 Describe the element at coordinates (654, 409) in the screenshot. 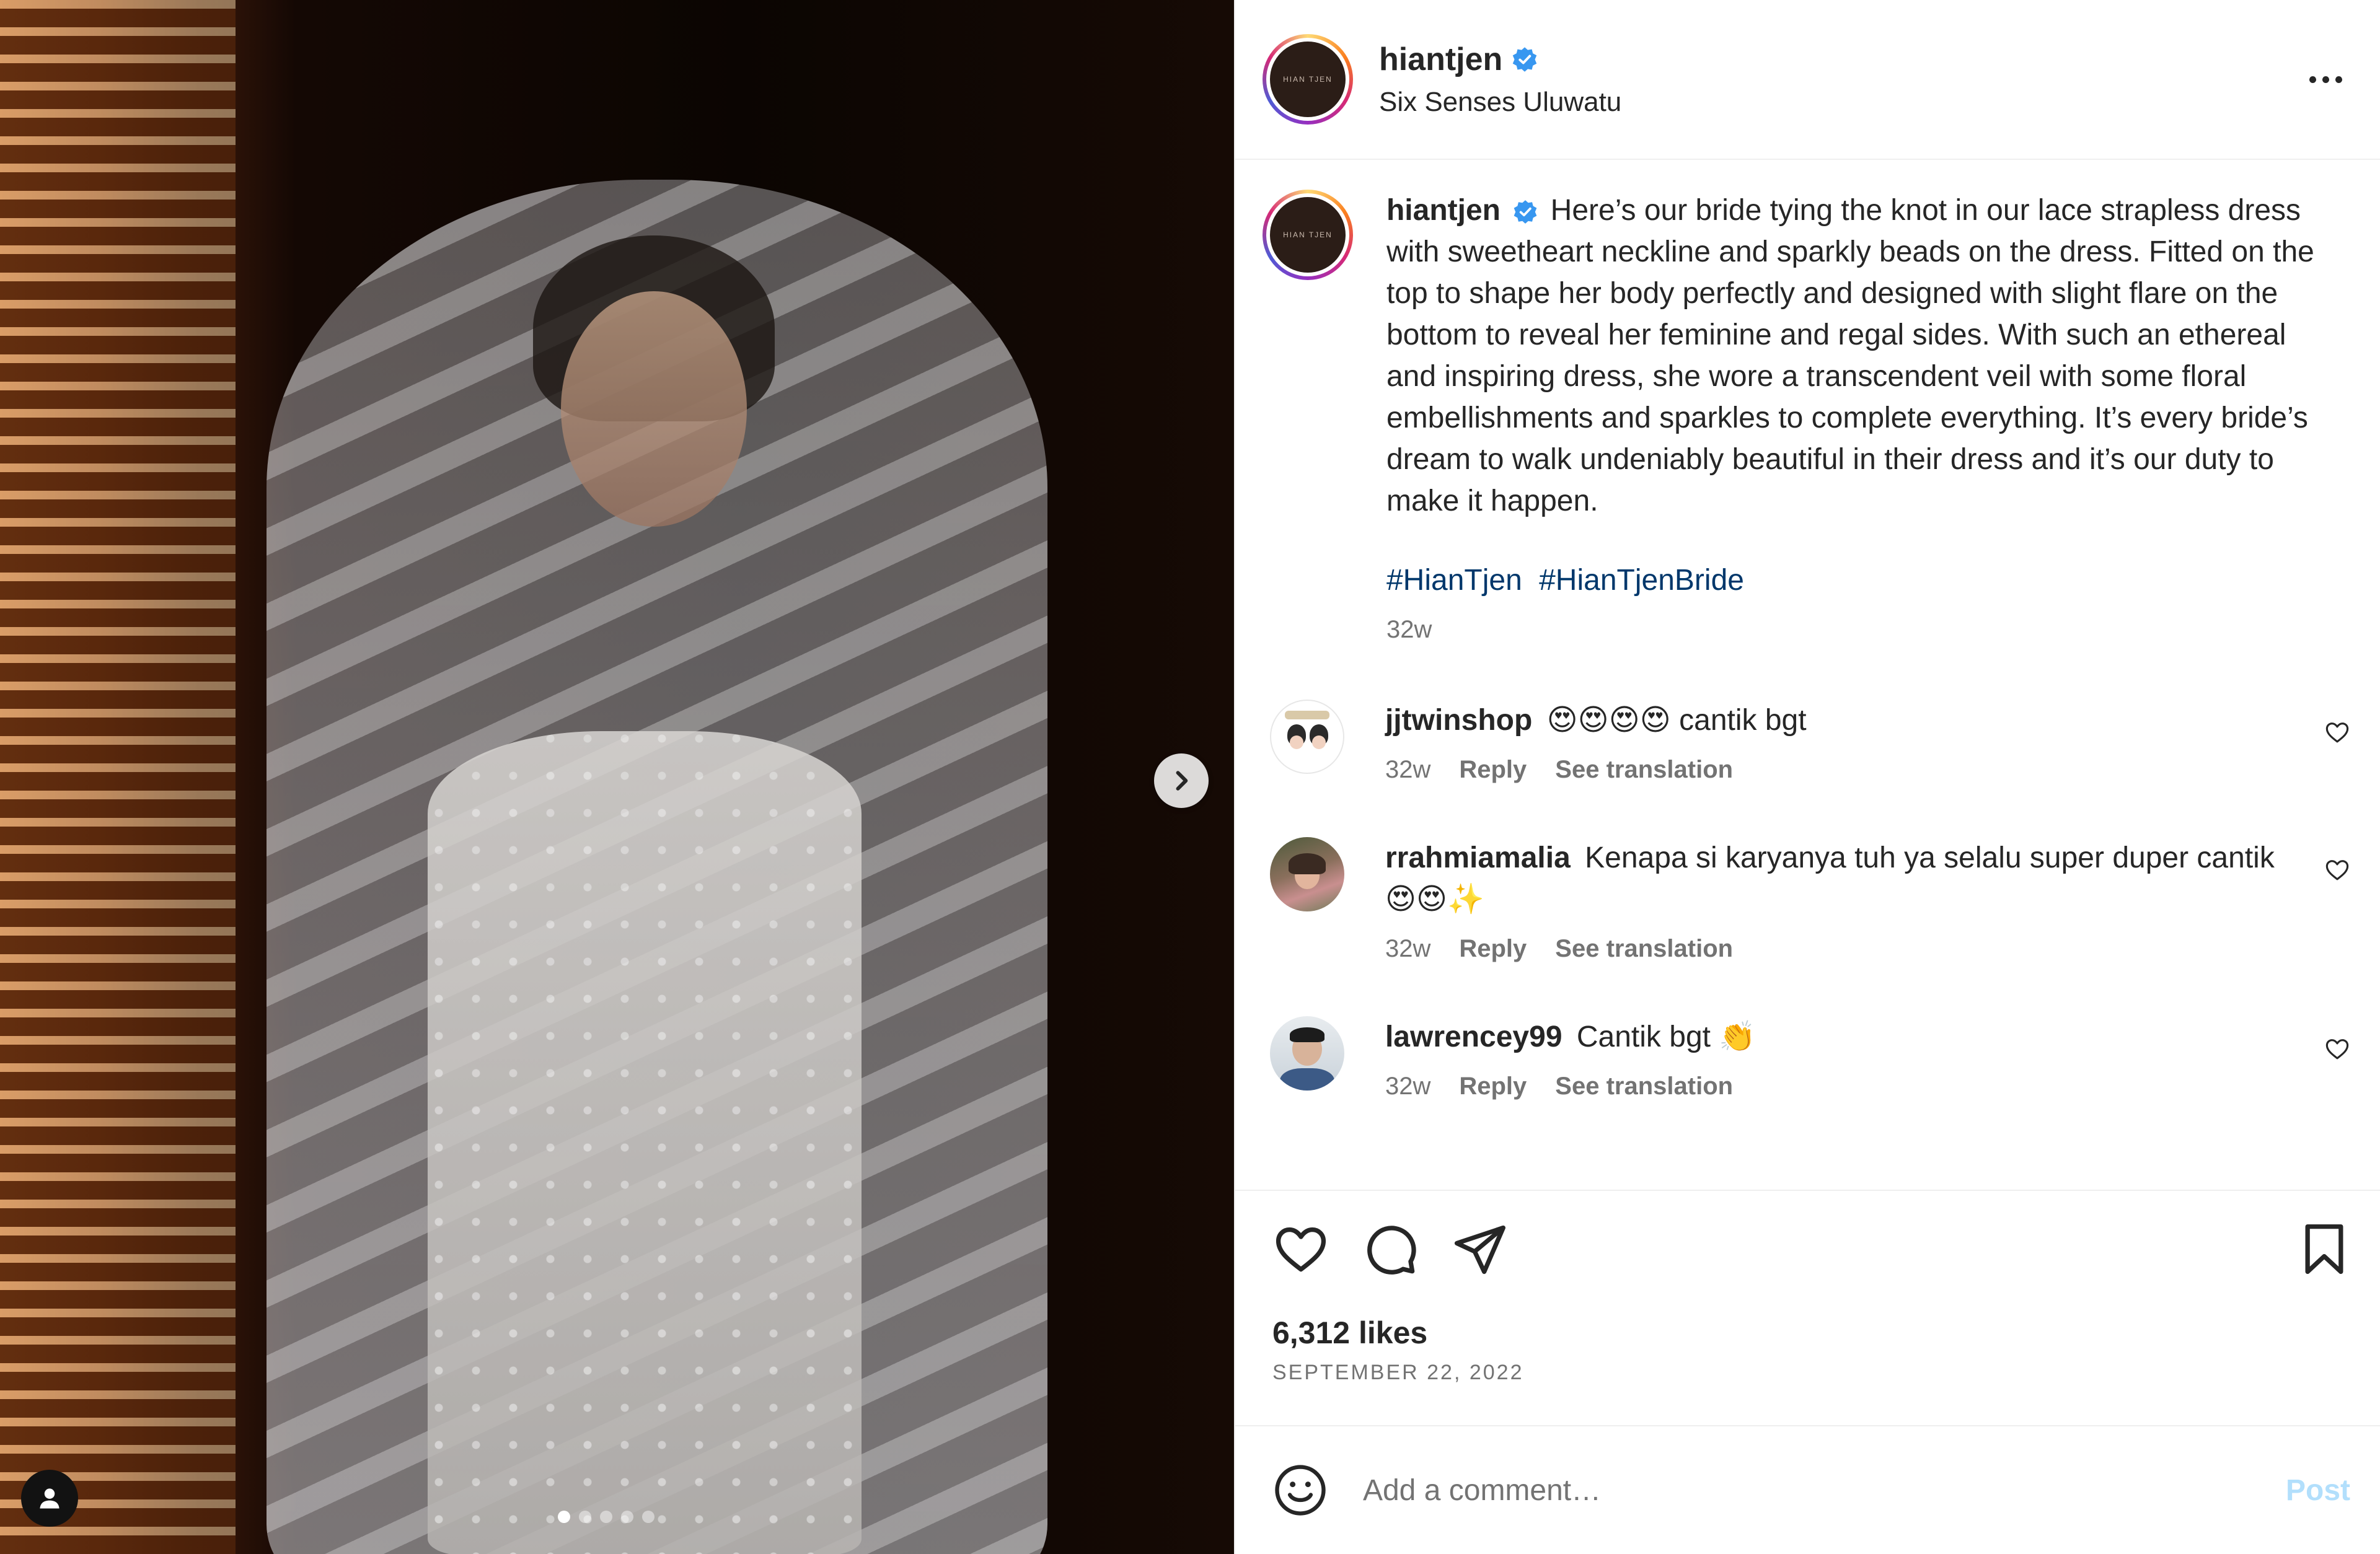

I see `bride-face` at that location.